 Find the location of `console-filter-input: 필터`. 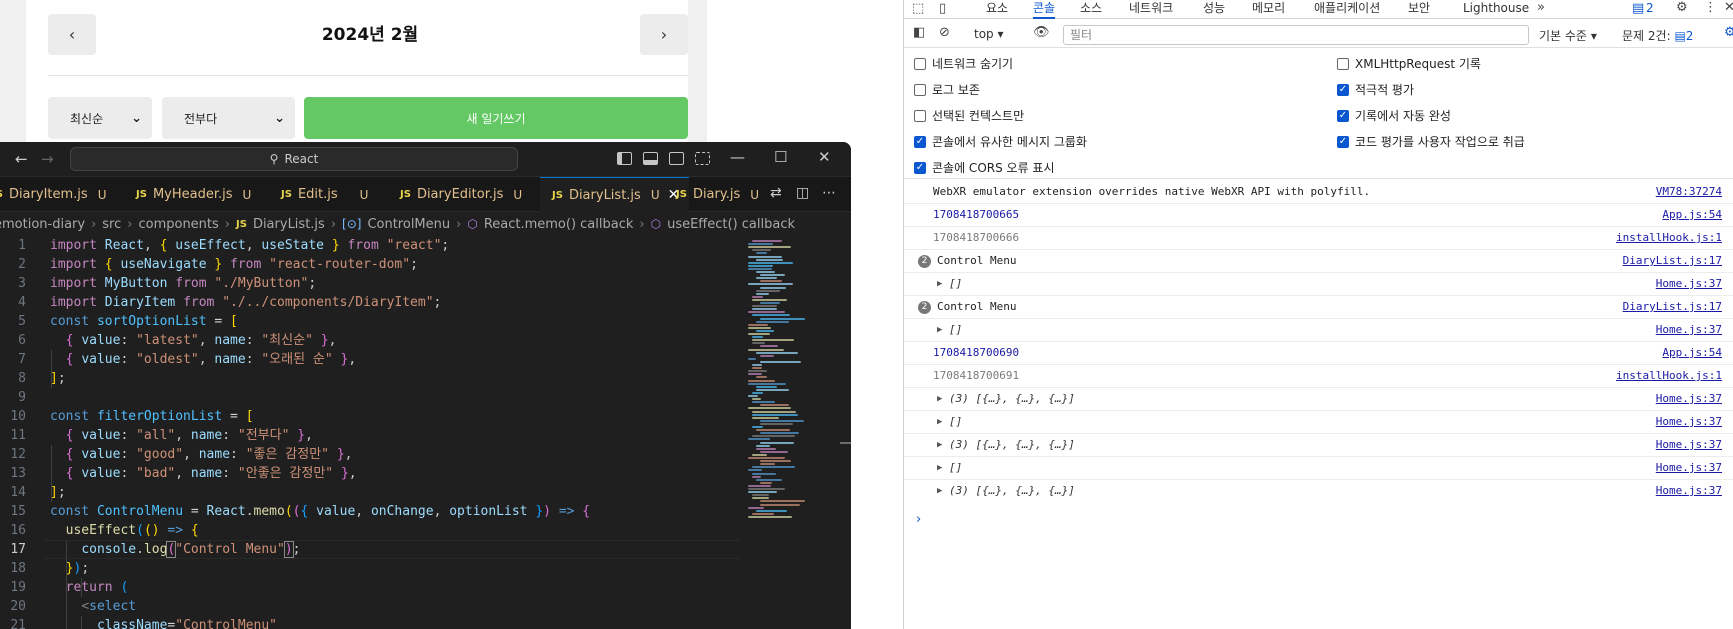

console-filter-input: 필터 is located at coordinates (1296, 35).